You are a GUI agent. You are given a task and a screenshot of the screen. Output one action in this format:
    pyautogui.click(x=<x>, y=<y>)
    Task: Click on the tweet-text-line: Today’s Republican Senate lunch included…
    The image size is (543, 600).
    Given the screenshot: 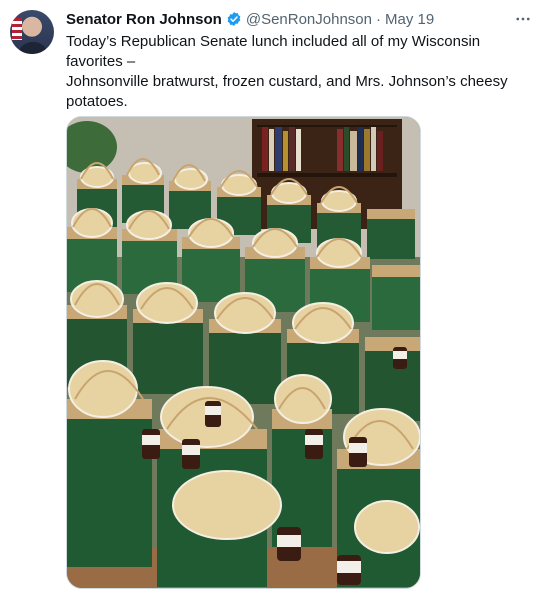 What is the action you would take?
    pyautogui.click(x=273, y=51)
    